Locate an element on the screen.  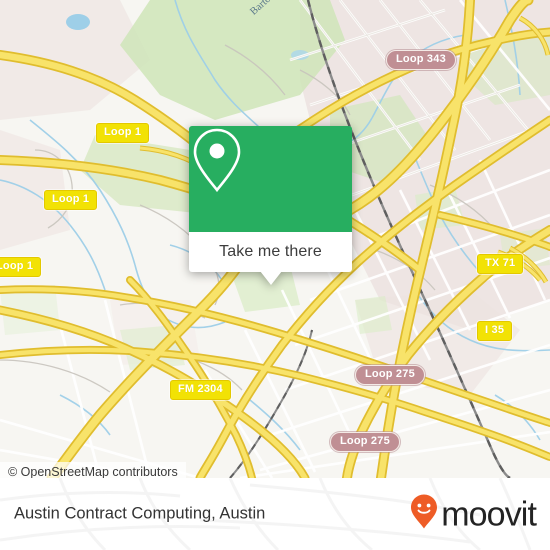
popup-pointer-tail is located at coordinates (270, 278).